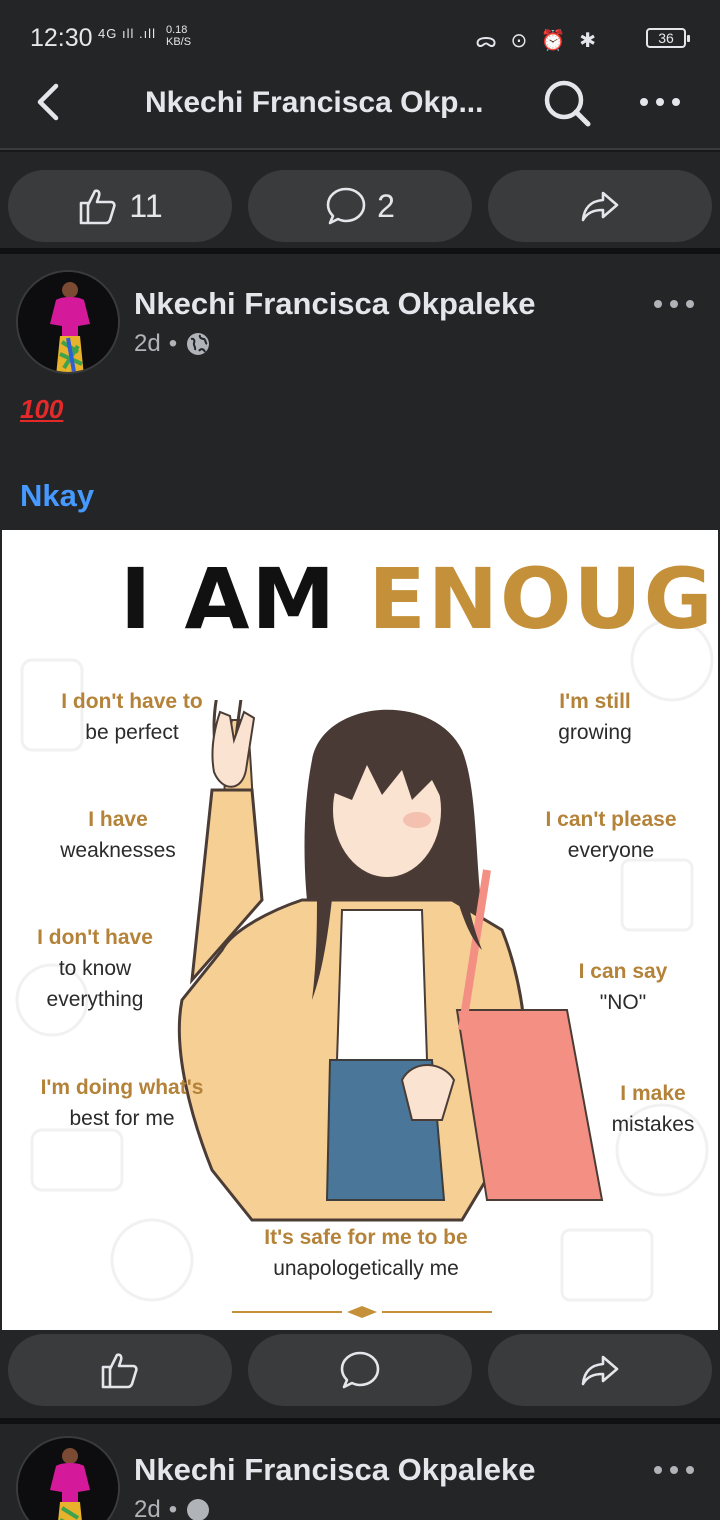 This screenshot has width=720, height=1520. What do you see at coordinates (179, 42) in the screenshot?
I see `network-speed-unit: KB/S` at bounding box center [179, 42].